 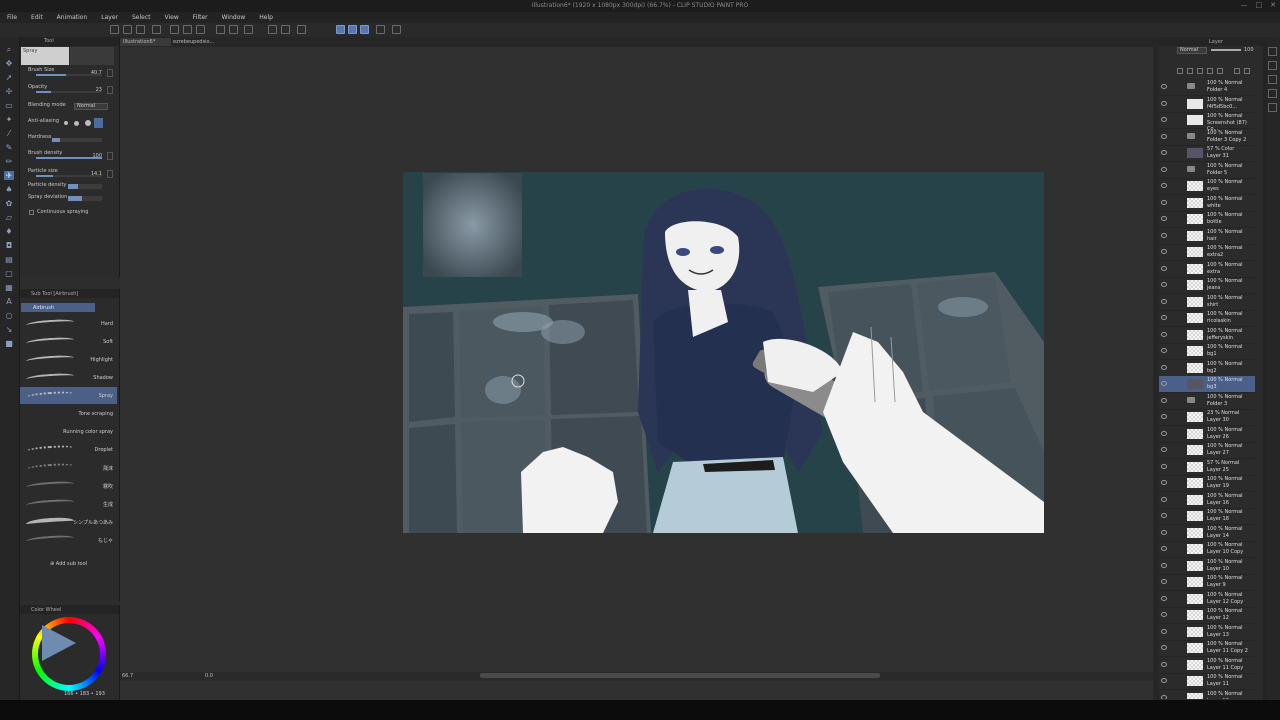 What do you see at coordinates (364, 29) in the screenshot?
I see `snap-special-icon` at bounding box center [364, 29].